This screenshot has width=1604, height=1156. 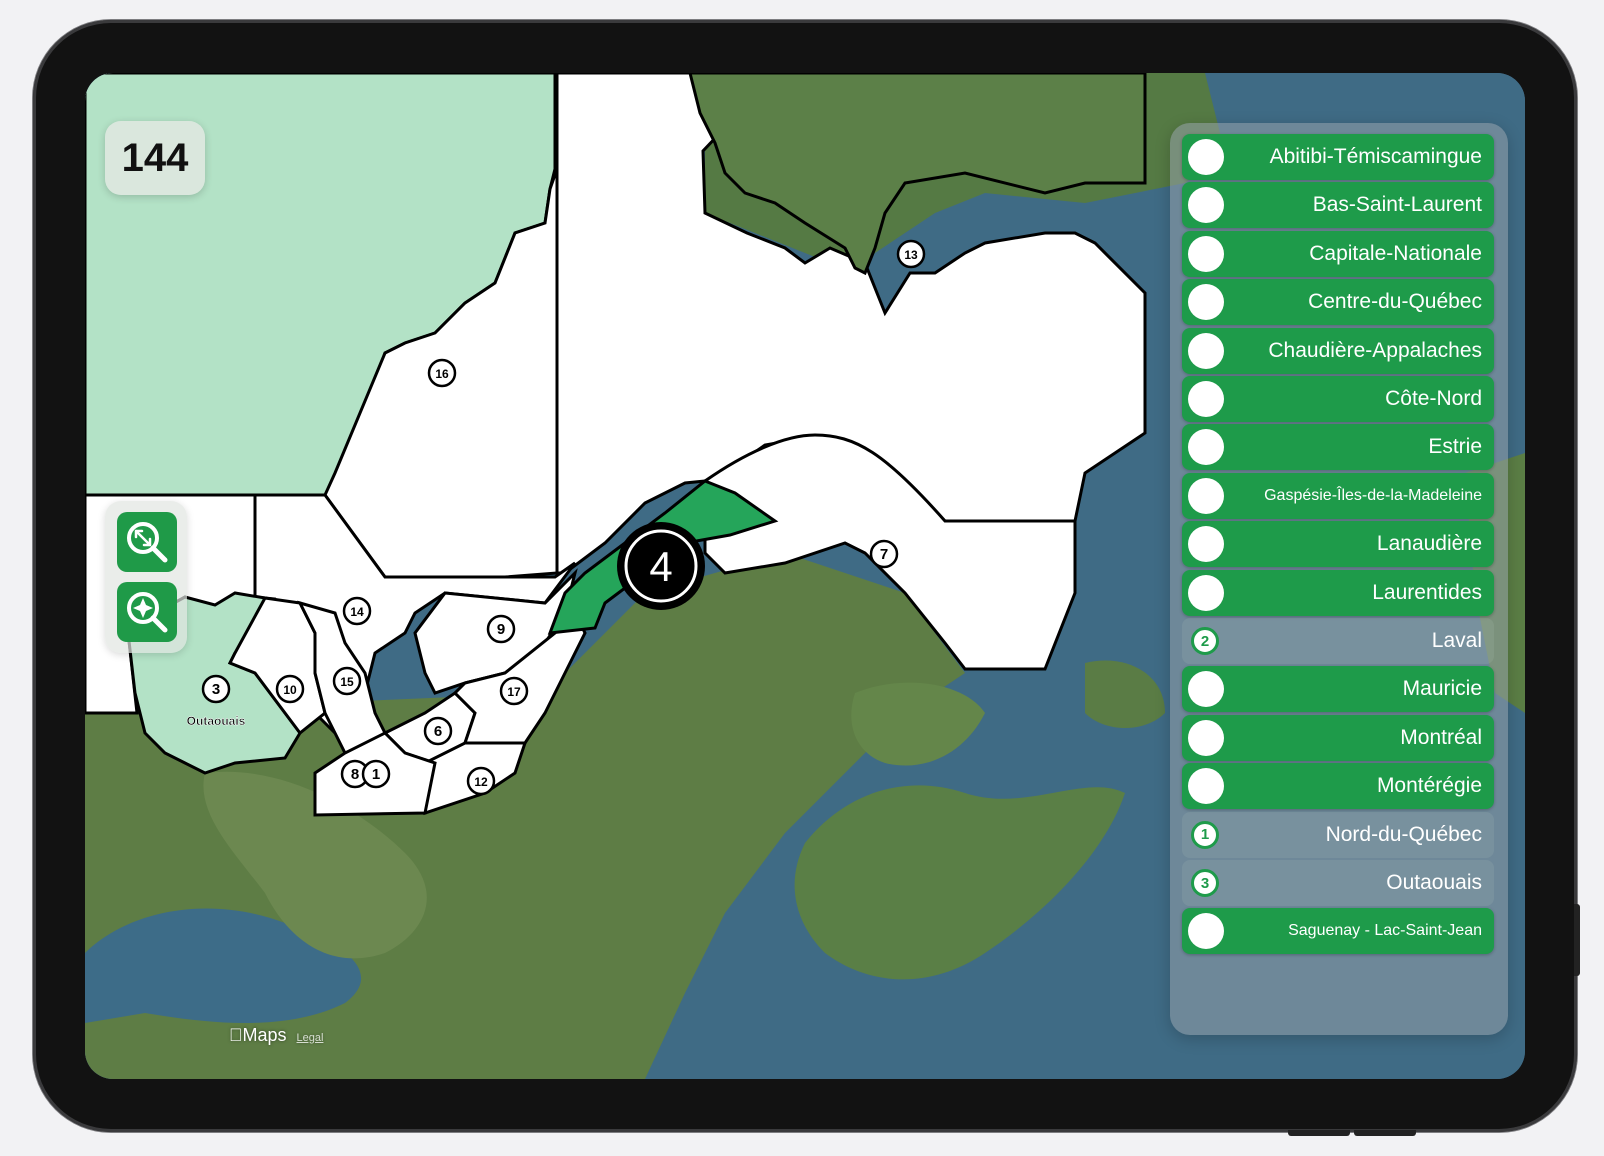 I want to click on solved-badge: 2, so click(x=1205, y=641).